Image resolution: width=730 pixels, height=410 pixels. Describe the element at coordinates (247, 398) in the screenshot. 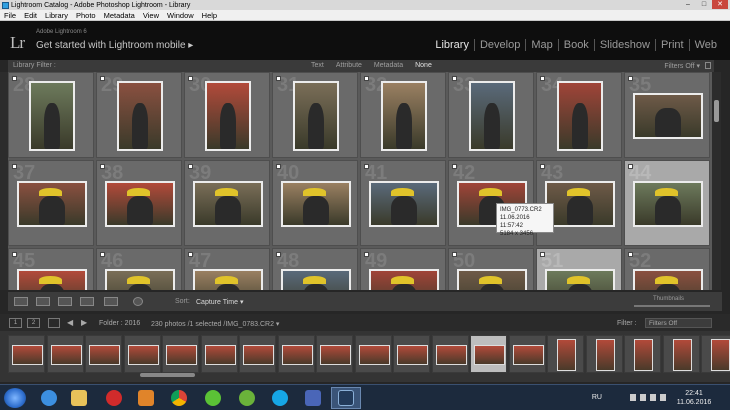

I see `taskbar-utorrent` at that location.